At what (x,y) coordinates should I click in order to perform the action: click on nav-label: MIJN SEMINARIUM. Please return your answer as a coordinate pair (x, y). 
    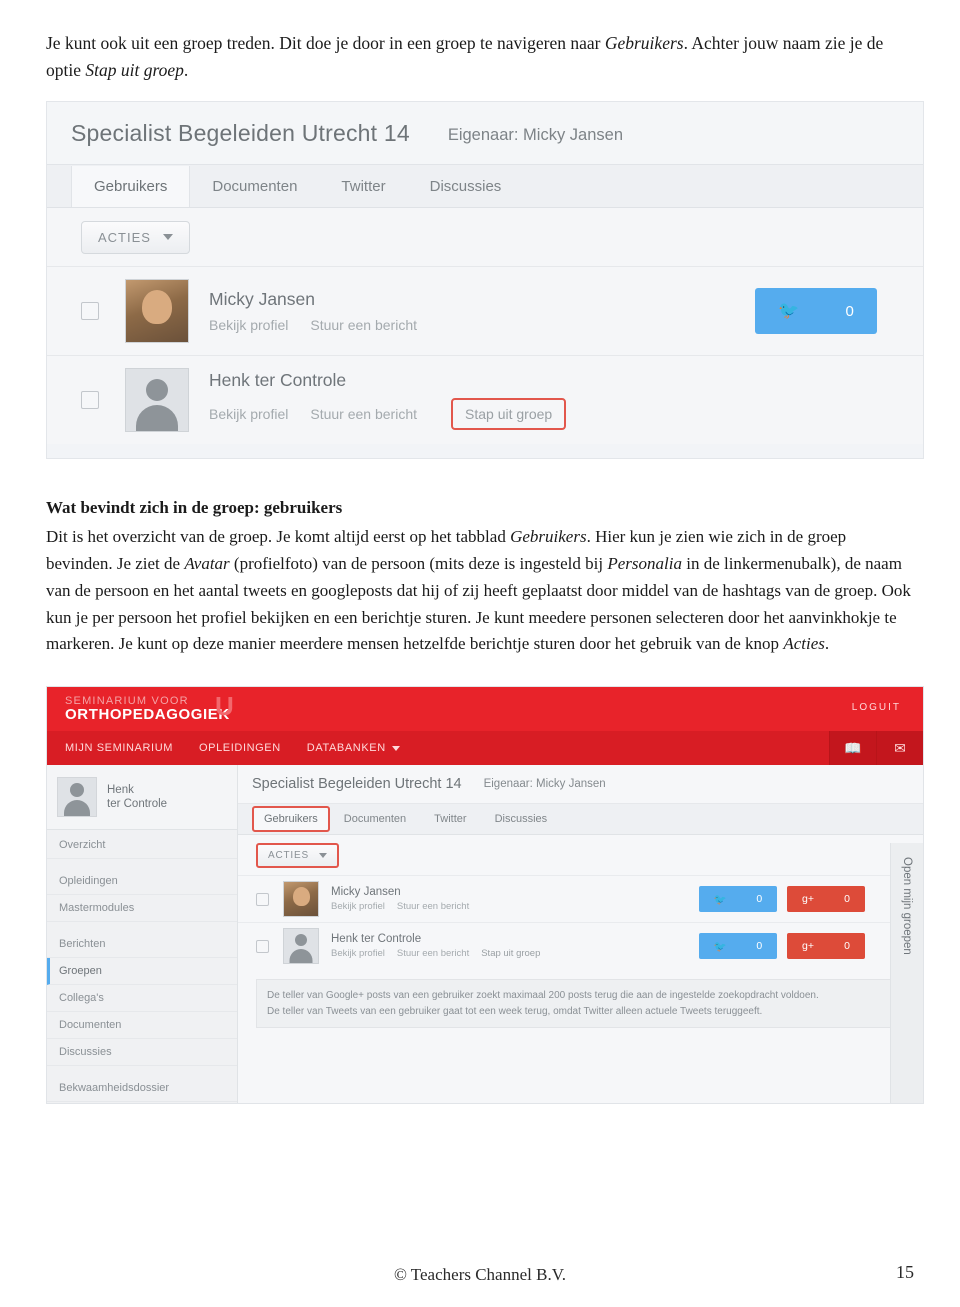
    Looking at the image, I should click on (119, 748).